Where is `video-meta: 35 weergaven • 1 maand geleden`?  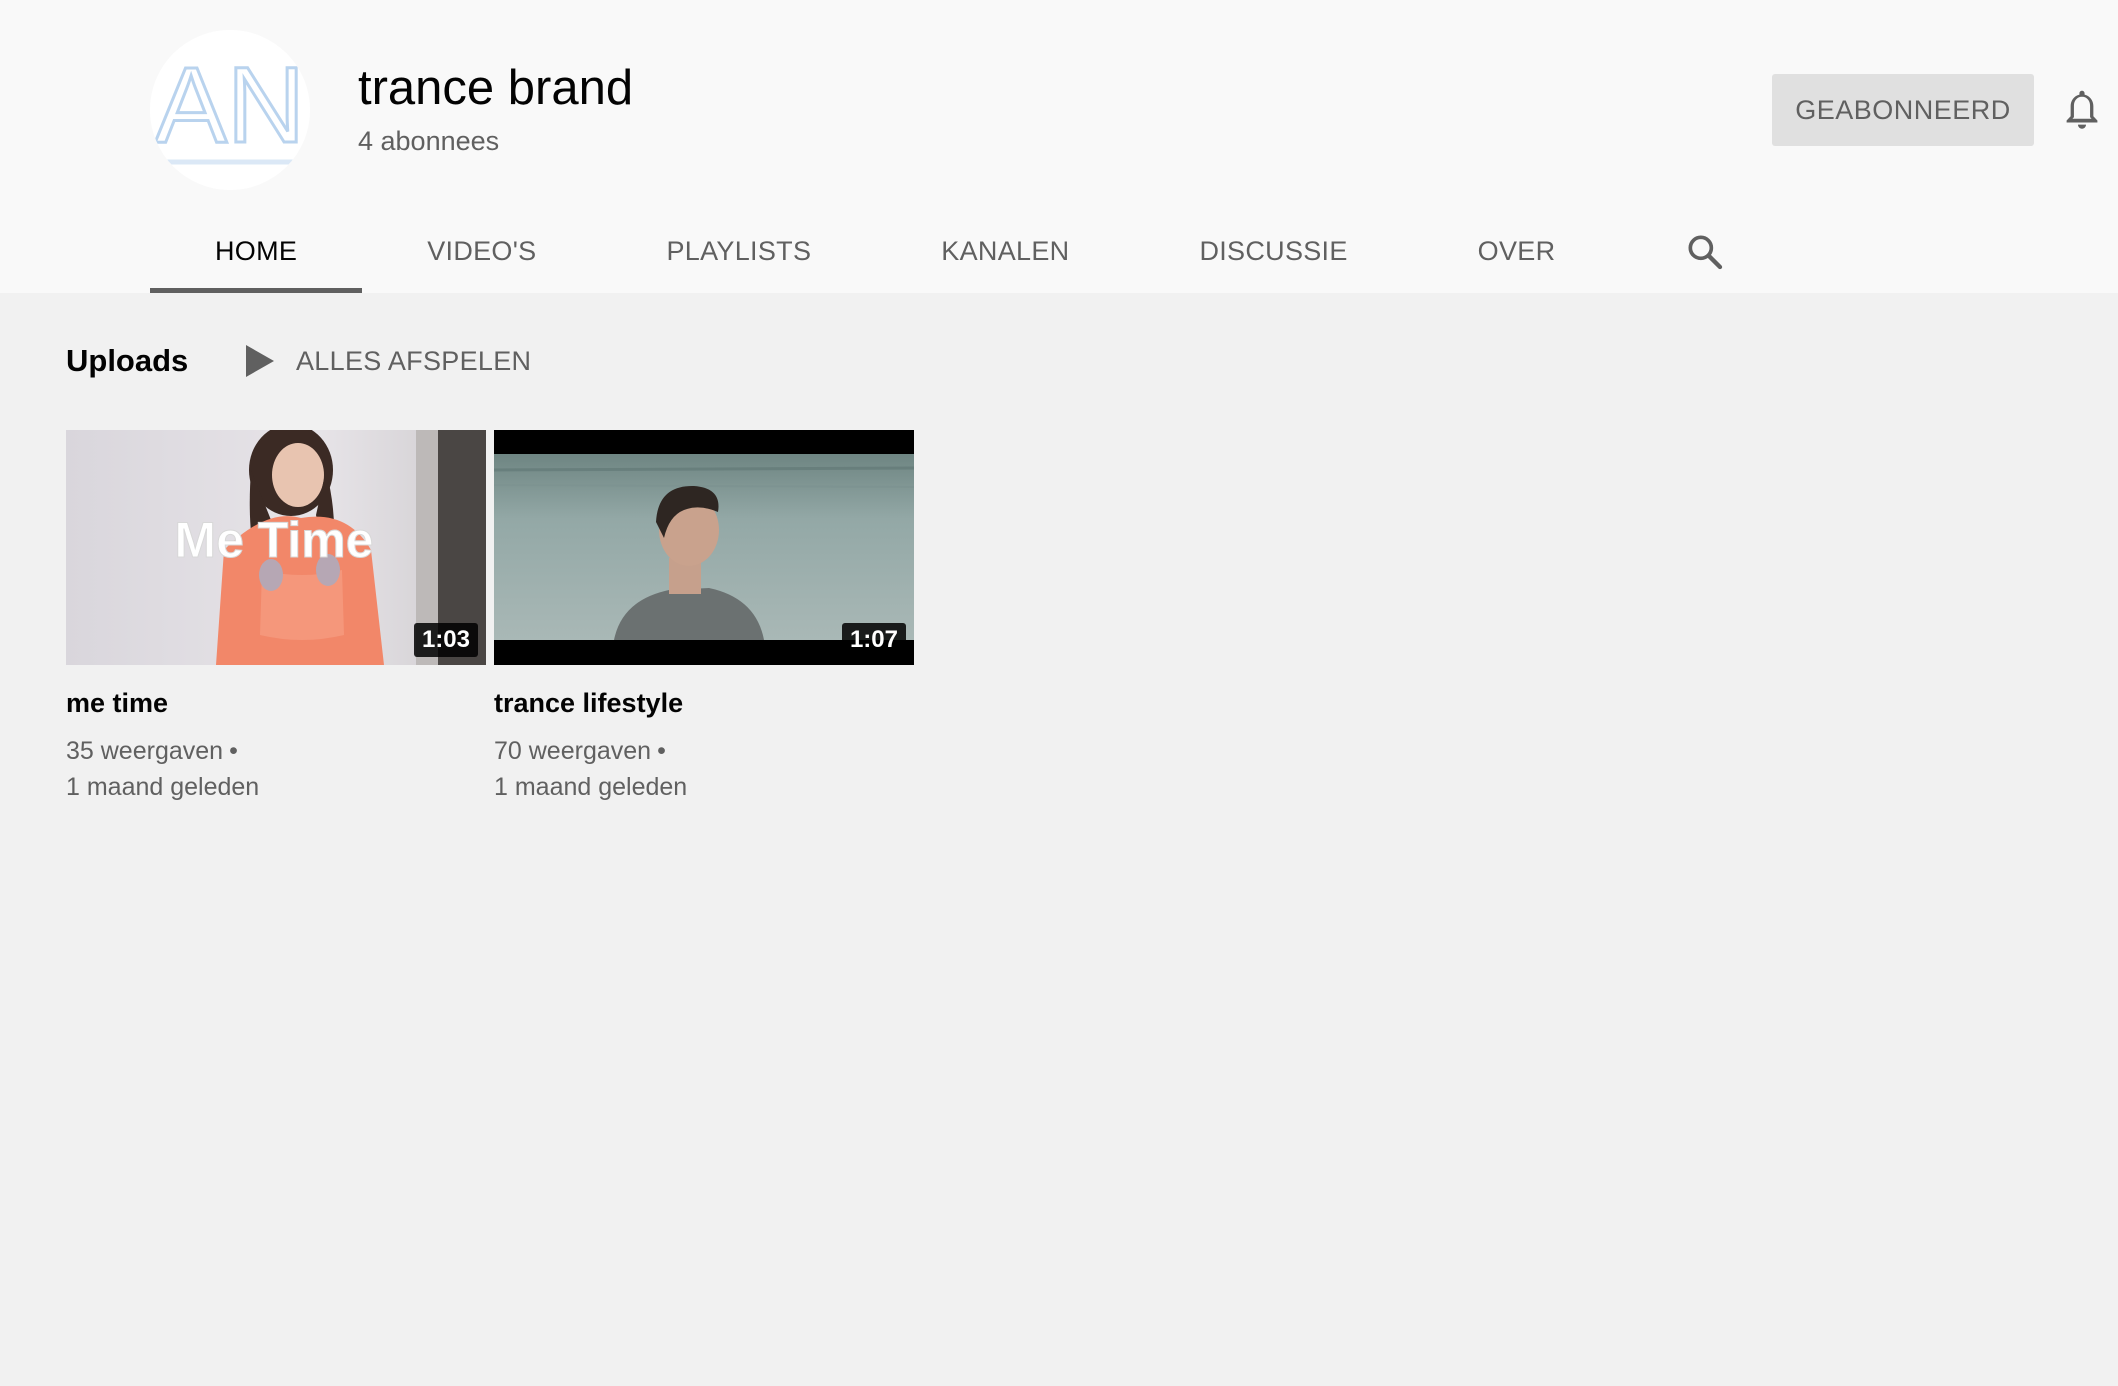 video-meta: 35 weergaven • 1 maand geleden is located at coordinates (276, 769).